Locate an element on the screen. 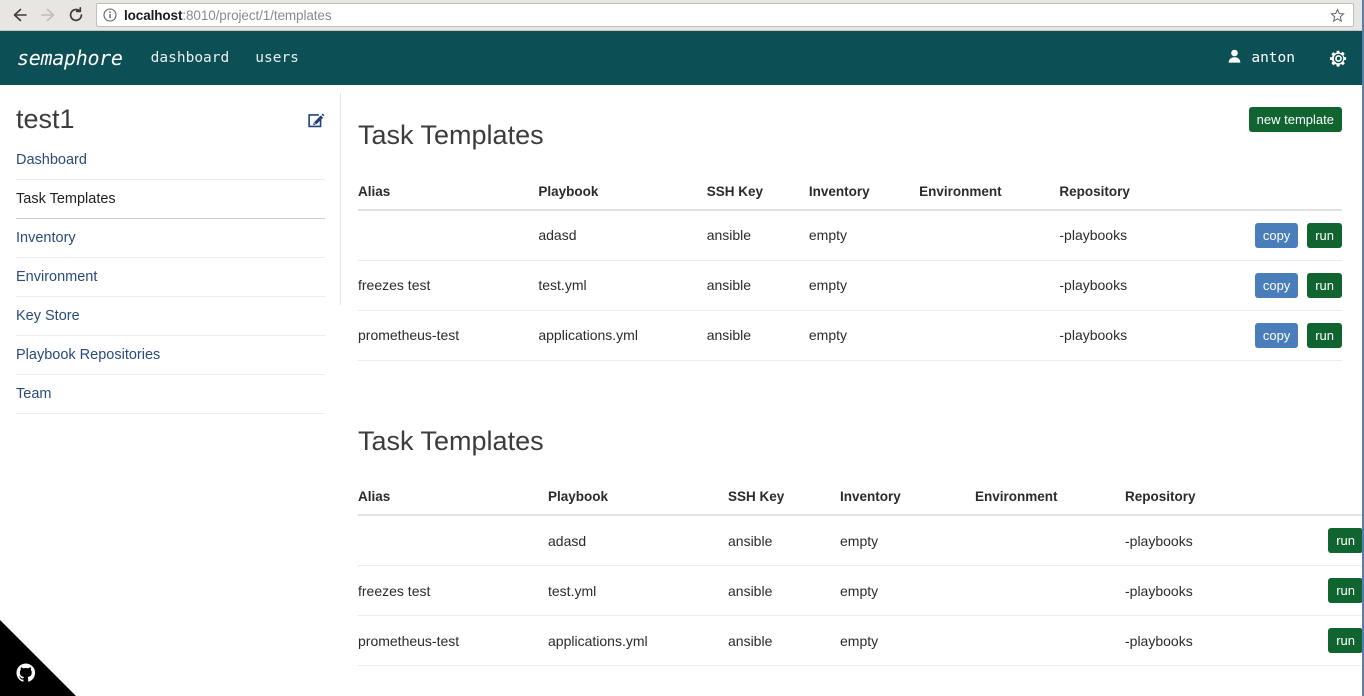 The width and height of the screenshot is (1364, 696). forward-arrow-icon is located at coordinates (48, 15).